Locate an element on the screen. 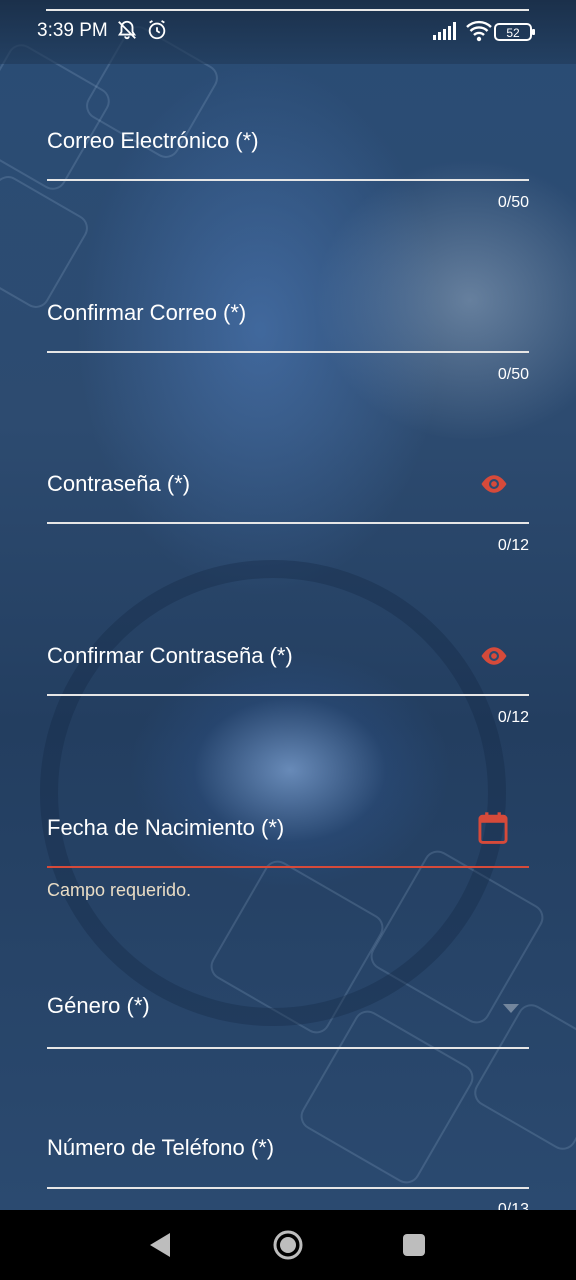  battery-level: 52 is located at coordinates (513, 33).